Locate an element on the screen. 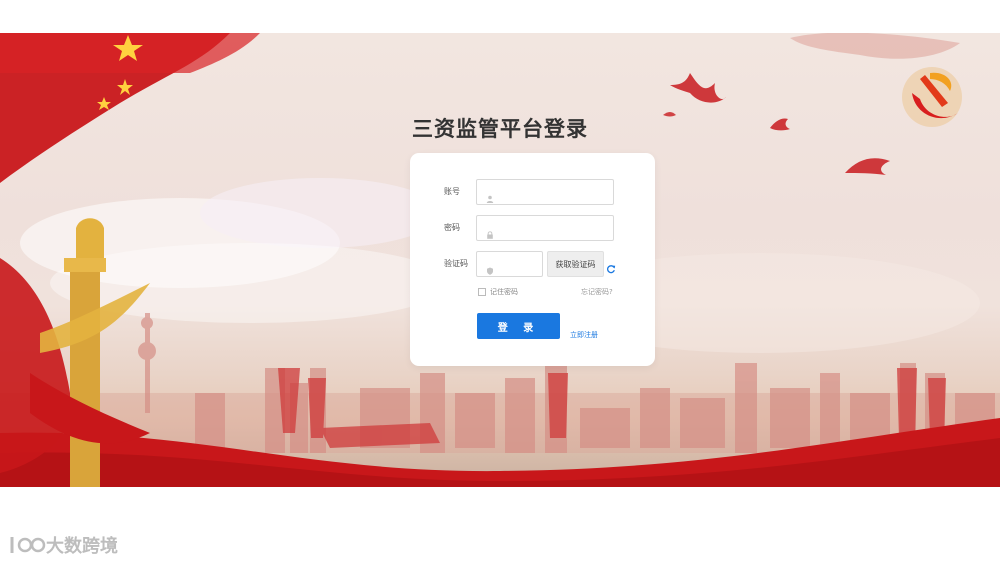 This screenshot has width=1000, height=563. captcha-field is located at coordinates (510, 264).